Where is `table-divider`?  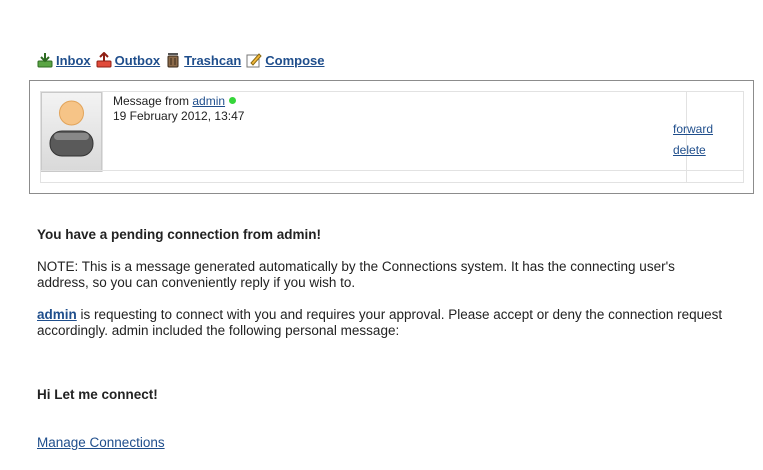 table-divider is located at coordinates (392, 170).